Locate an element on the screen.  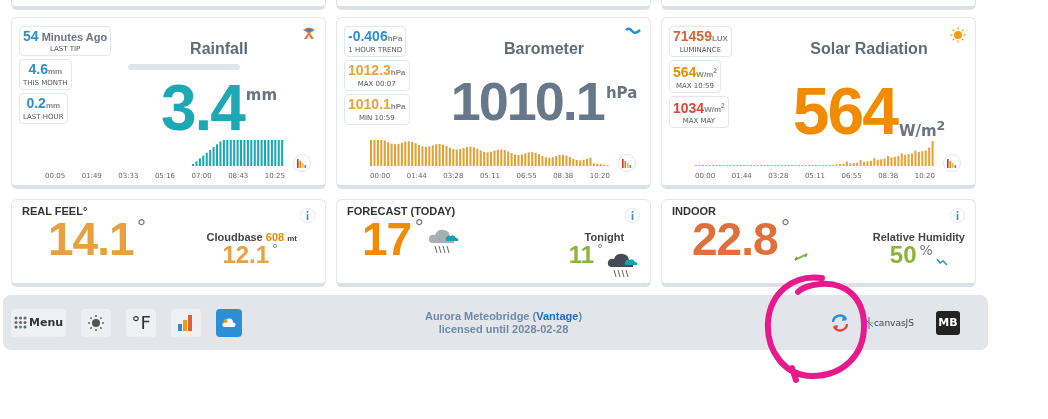
card-title: INDOOR is located at coordinates (694, 211).